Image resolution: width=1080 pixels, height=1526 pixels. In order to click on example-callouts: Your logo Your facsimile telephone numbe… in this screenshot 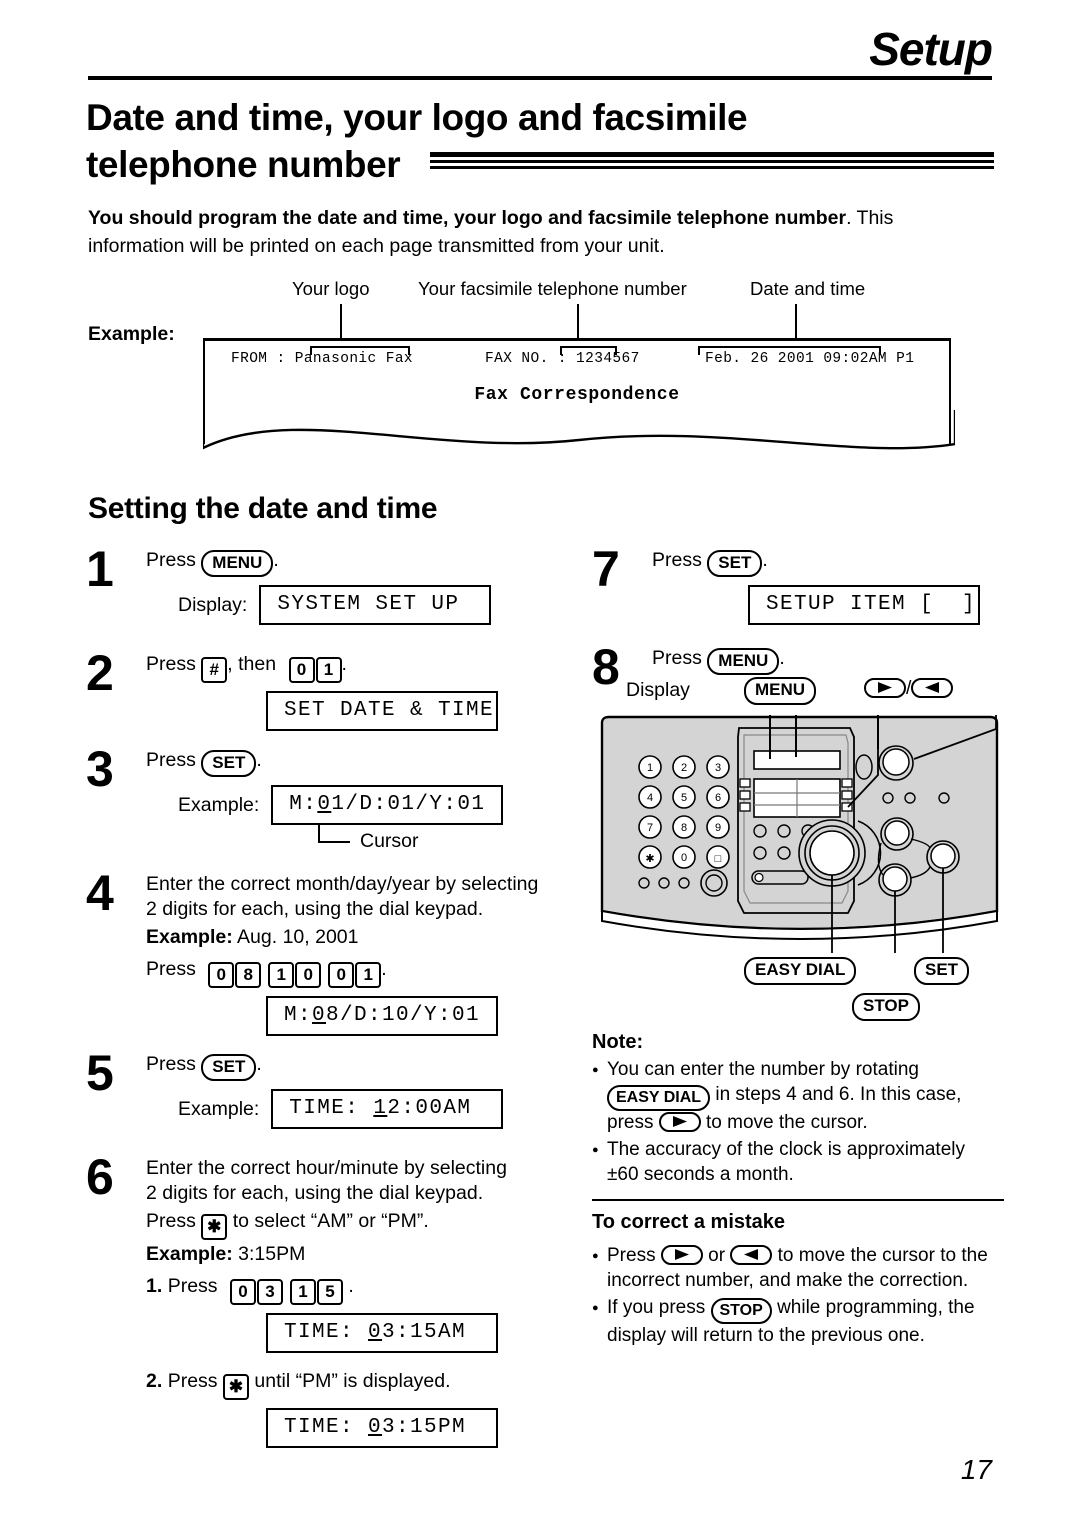, I will do `click(590, 309)`.